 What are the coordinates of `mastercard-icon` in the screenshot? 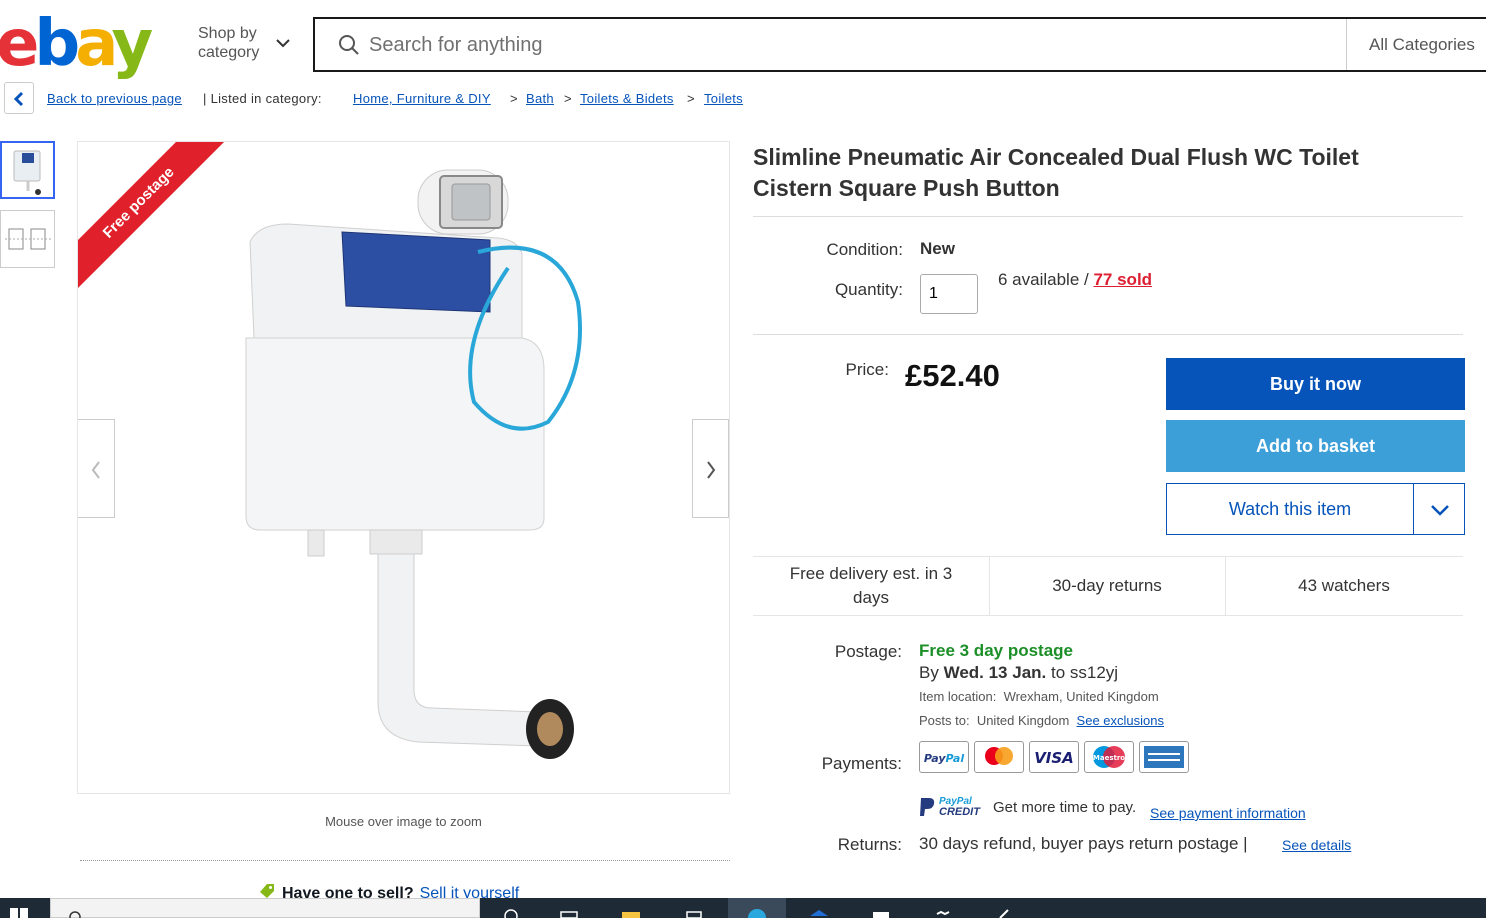 It's located at (999, 756).